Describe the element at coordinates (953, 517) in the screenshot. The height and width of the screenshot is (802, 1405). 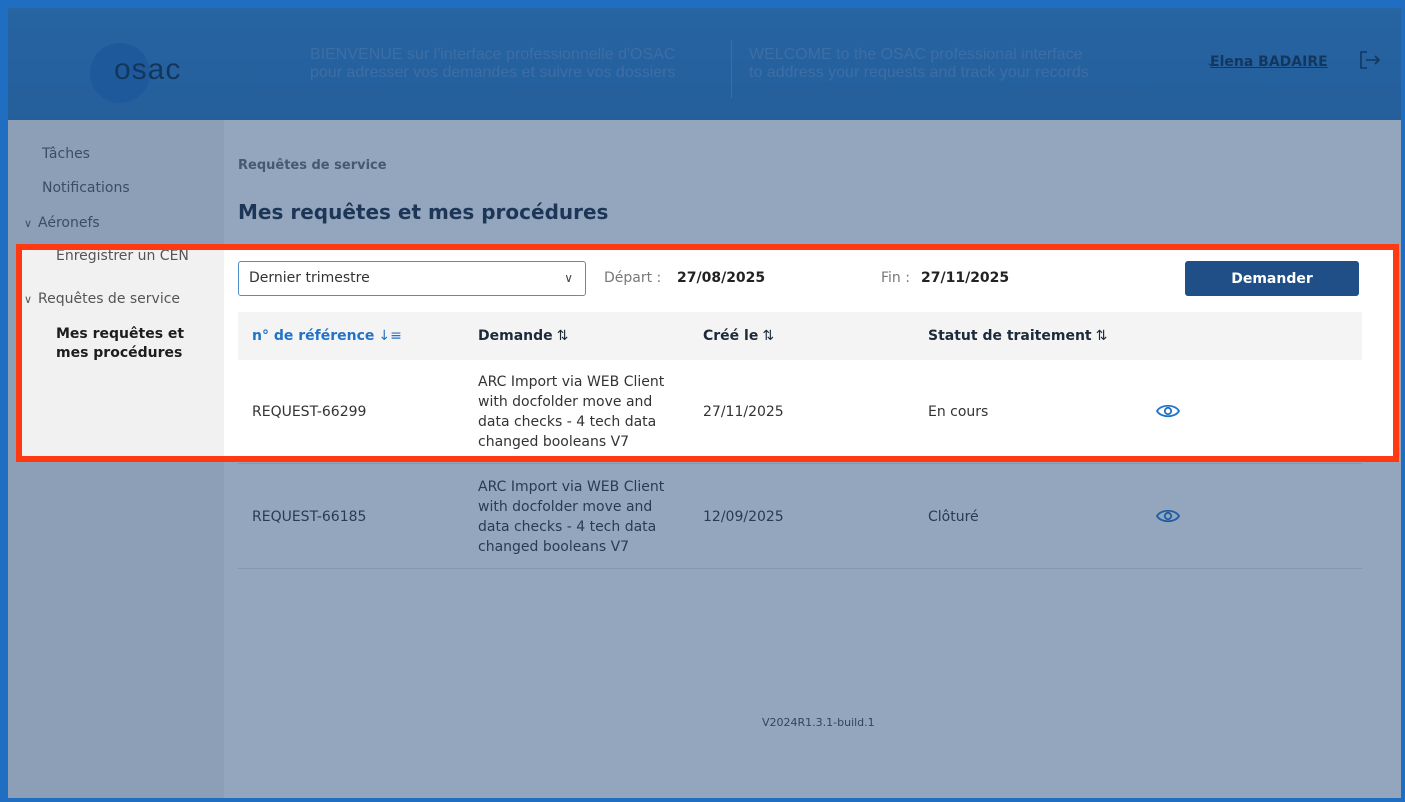
I see `row-status: Clôturé` at that location.